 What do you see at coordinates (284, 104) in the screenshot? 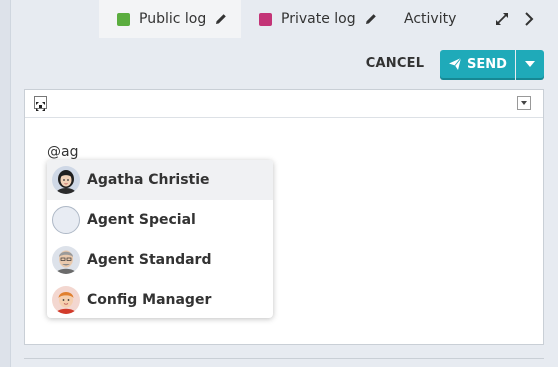
I see `editor-toolbar` at bounding box center [284, 104].